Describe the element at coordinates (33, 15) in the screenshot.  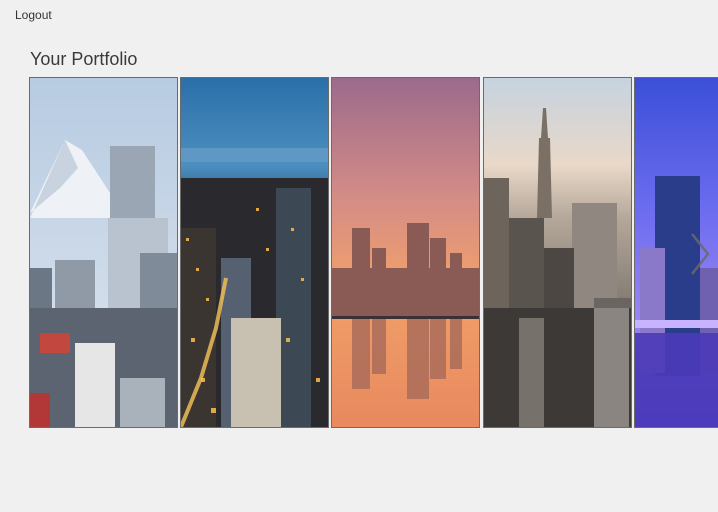
I see `logout-link: Logout` at that location.